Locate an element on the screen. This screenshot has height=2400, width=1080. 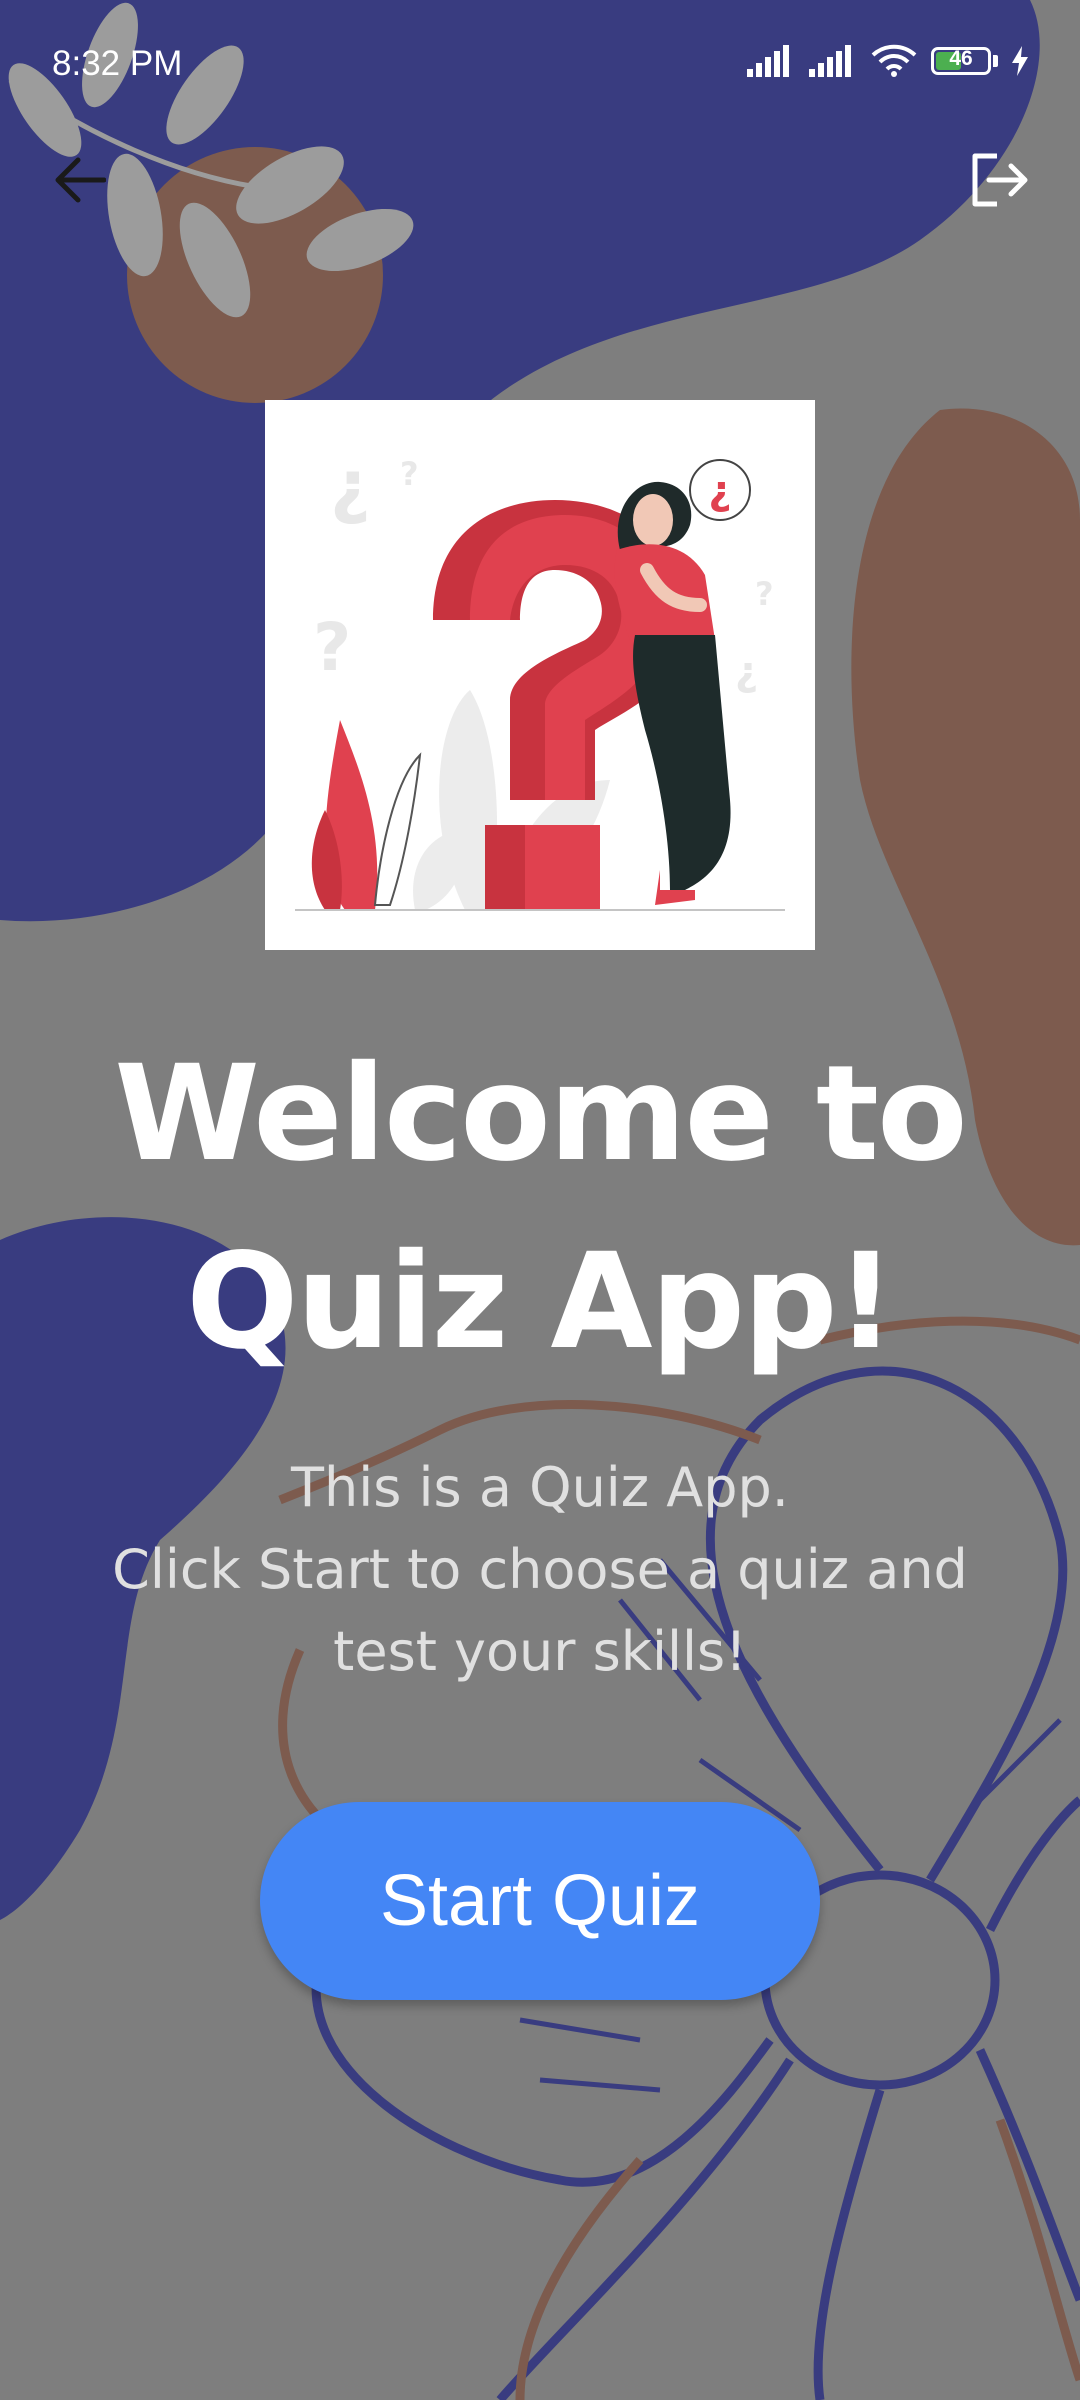
status-icons: 46 is located at coordinates (887, 61).